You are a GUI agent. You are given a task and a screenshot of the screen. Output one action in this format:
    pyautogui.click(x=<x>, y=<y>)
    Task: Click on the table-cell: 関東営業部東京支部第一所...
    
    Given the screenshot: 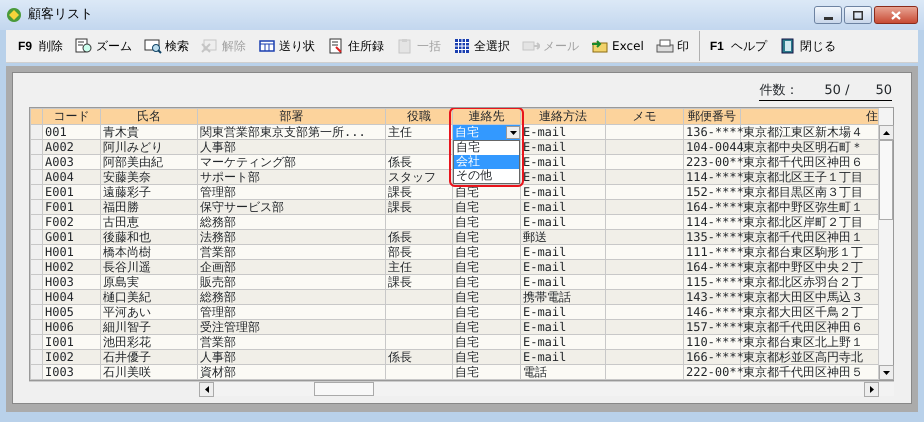 What is the action you would take?
    pyautogui.click(x=292, y=132)
    